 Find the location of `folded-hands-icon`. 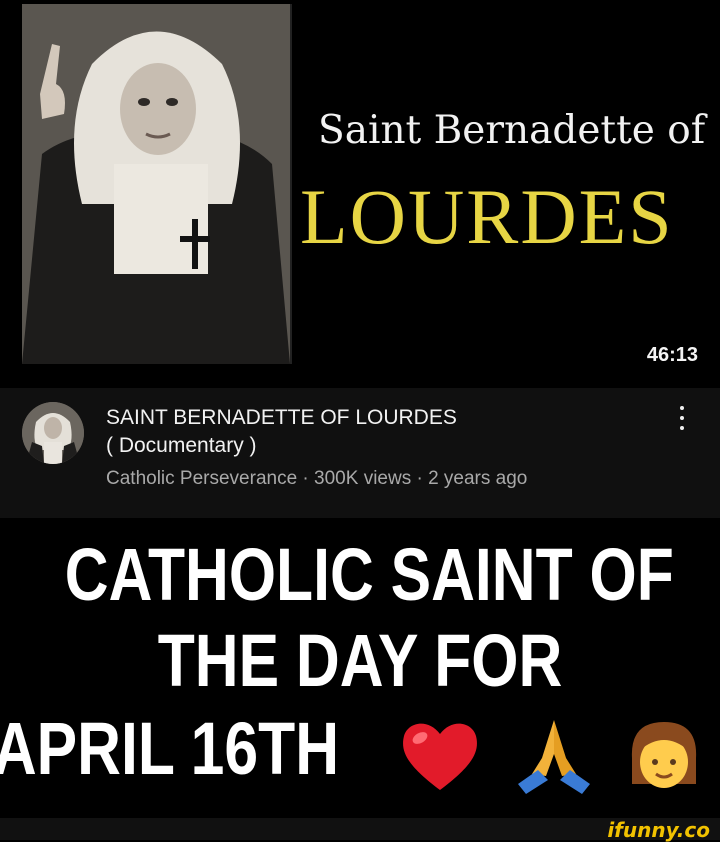

folded-hands-icon is located at coordinates (554, 756).